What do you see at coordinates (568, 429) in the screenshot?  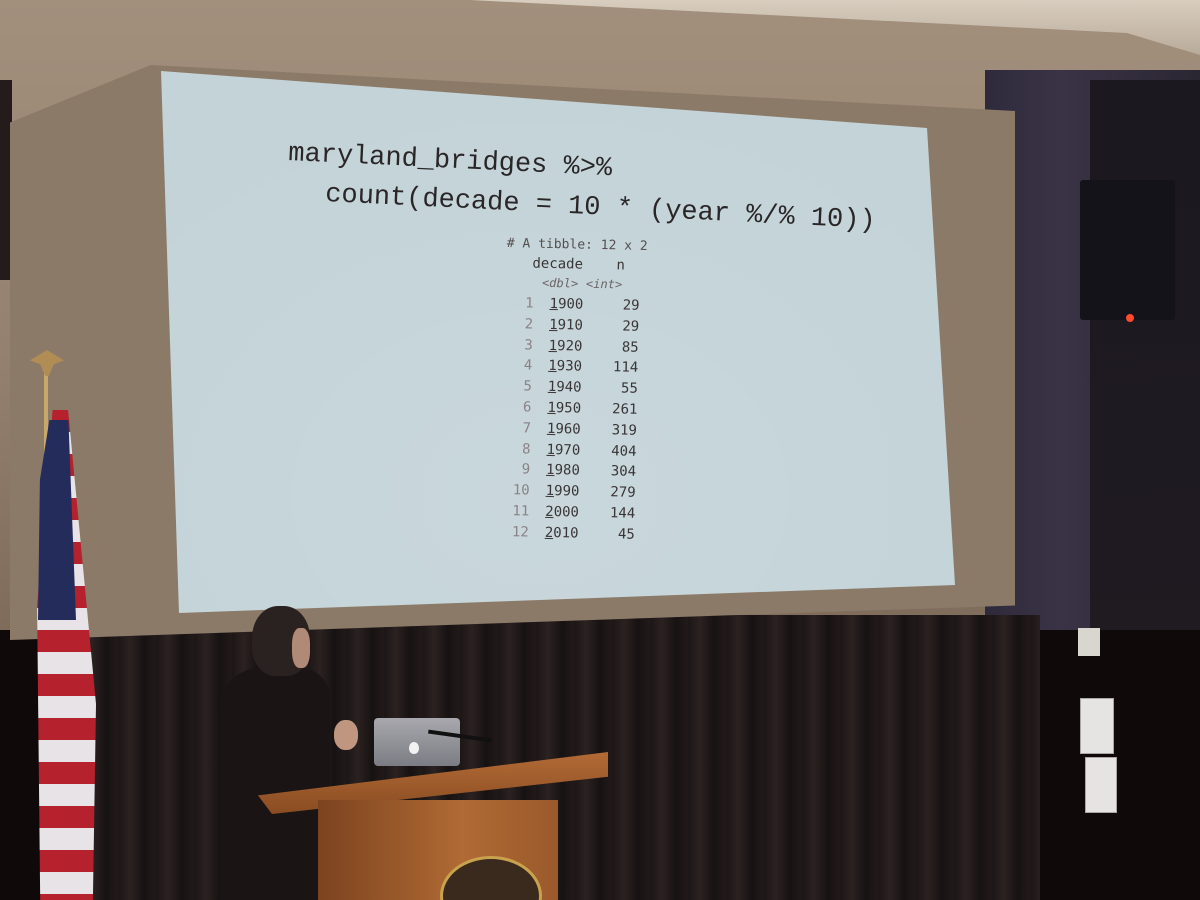 I see `decade-rest-digits: 960` at bounding box center [568, 429].